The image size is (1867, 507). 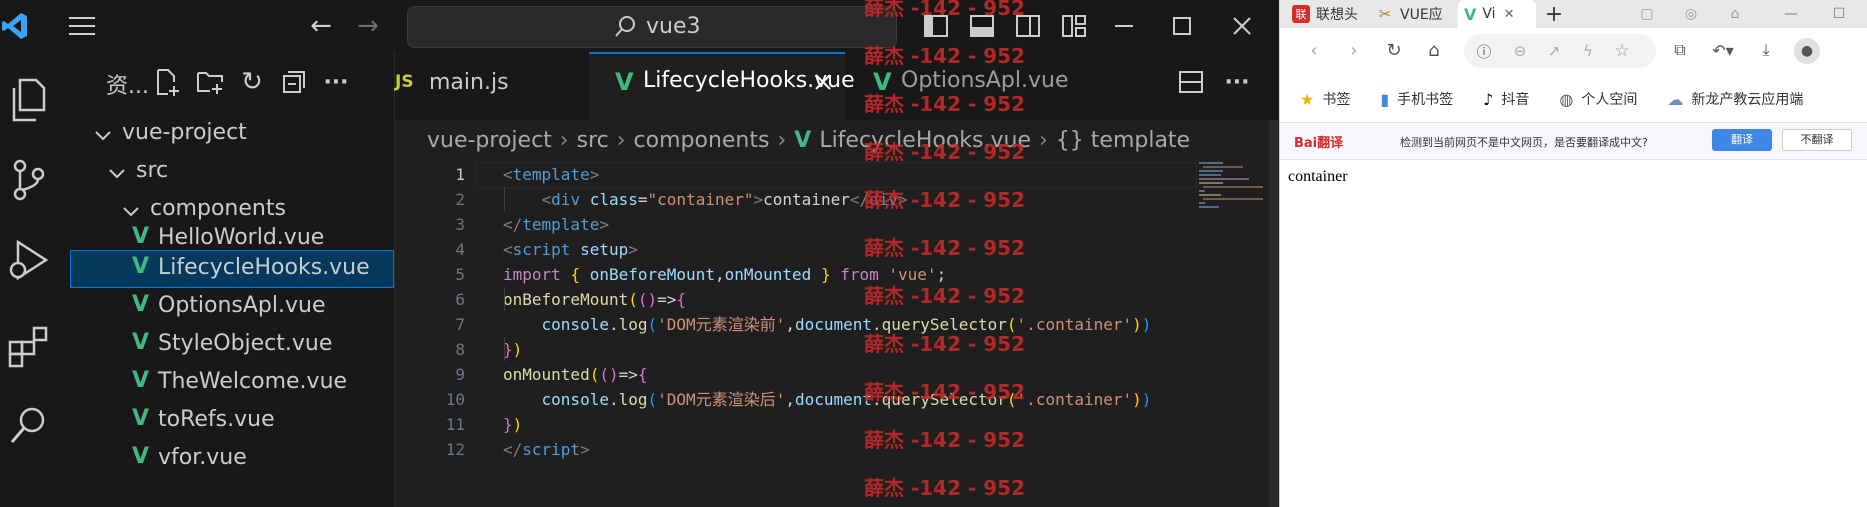 I want to click on mobile-icon: ▮, so click(x=1385, y=99).